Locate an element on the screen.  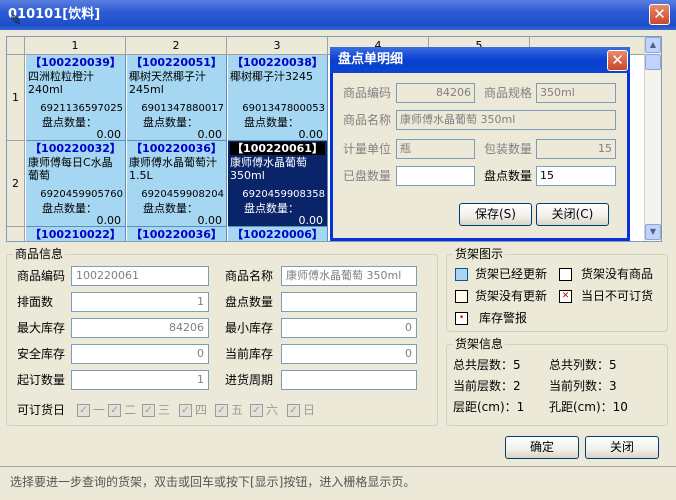
current-col: 当前列数：3 is located at coordinates (583, 386).